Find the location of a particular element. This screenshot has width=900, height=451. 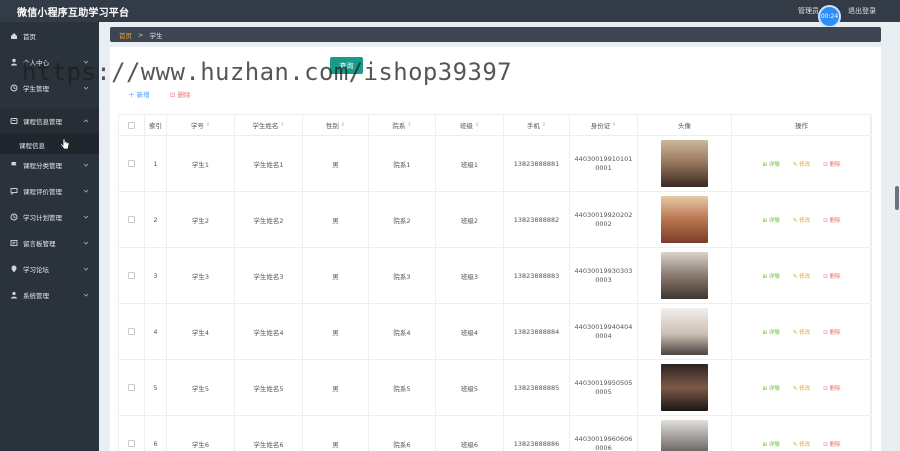

column-header-class: 班级 ⇕ is located at coordinates (470, 125).